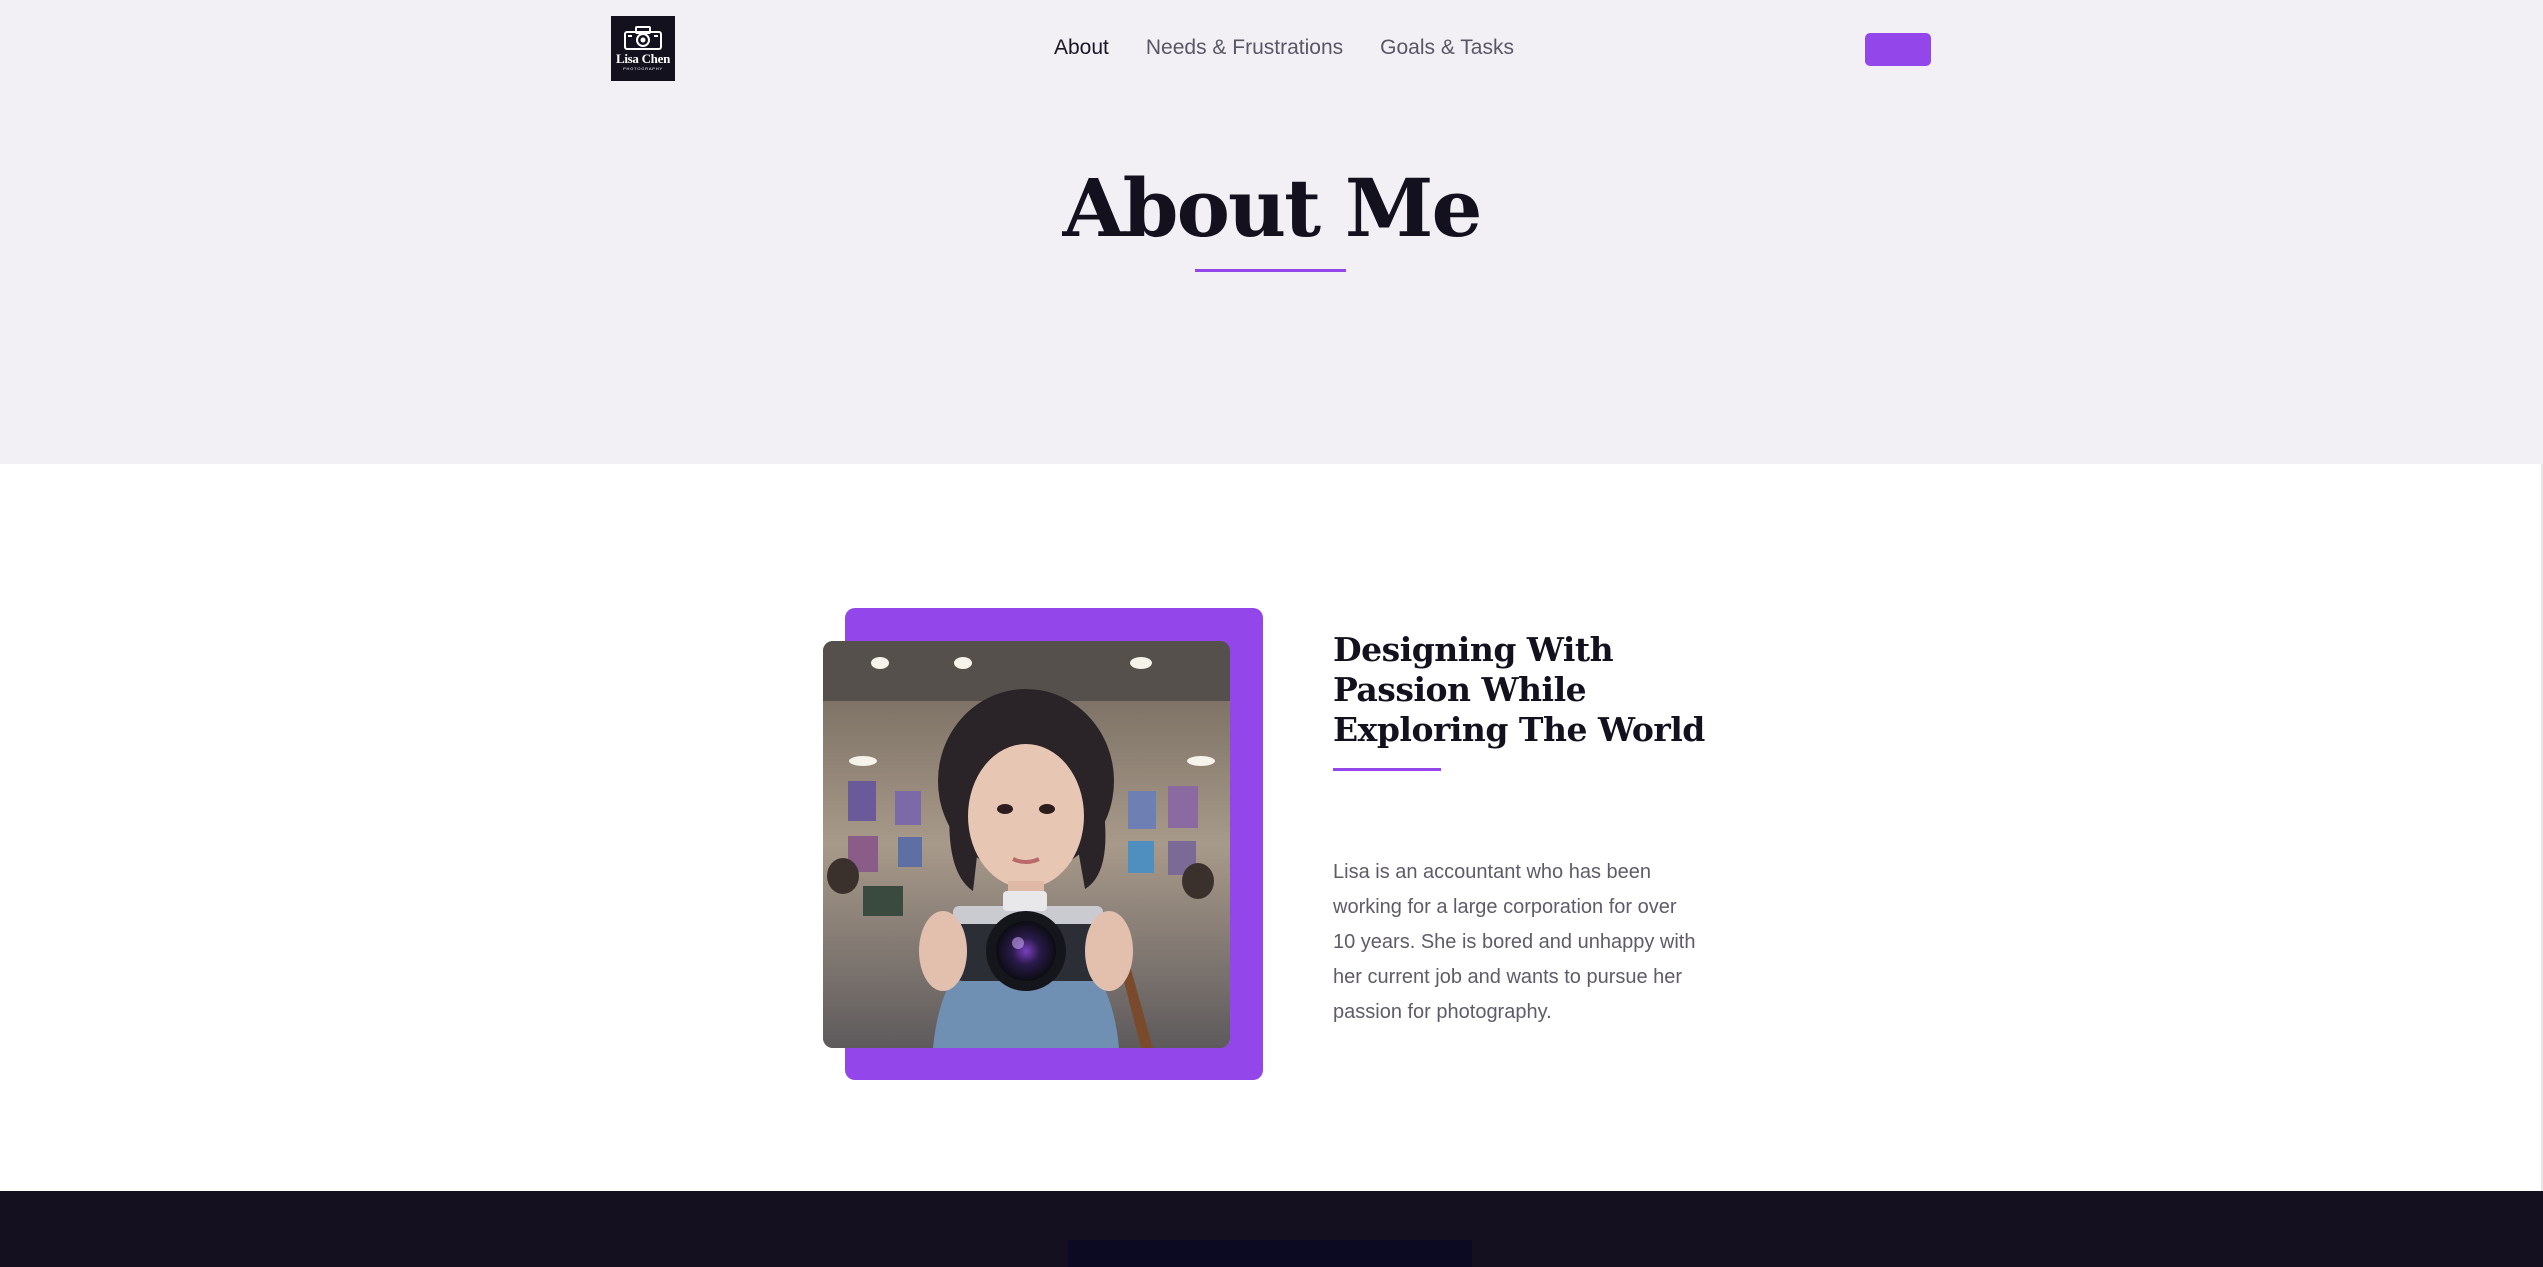 The image size is (2543, 1267). What do you see at coordinates (1270, 270) in the screenshot?
I see `title-underline` at bounding box center [1270, 270].